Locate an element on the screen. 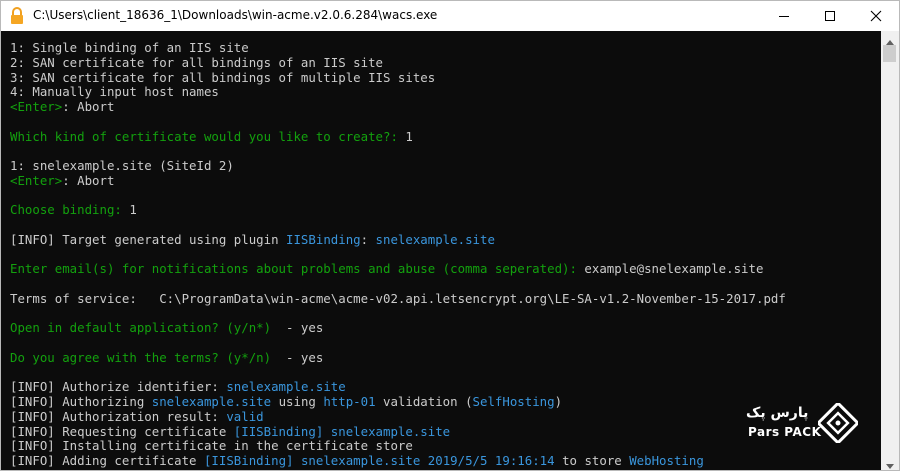 The height and width of the screenshot is (471, 900). watermark-english-text: Pars PACK is located at coordinates (785, 432).